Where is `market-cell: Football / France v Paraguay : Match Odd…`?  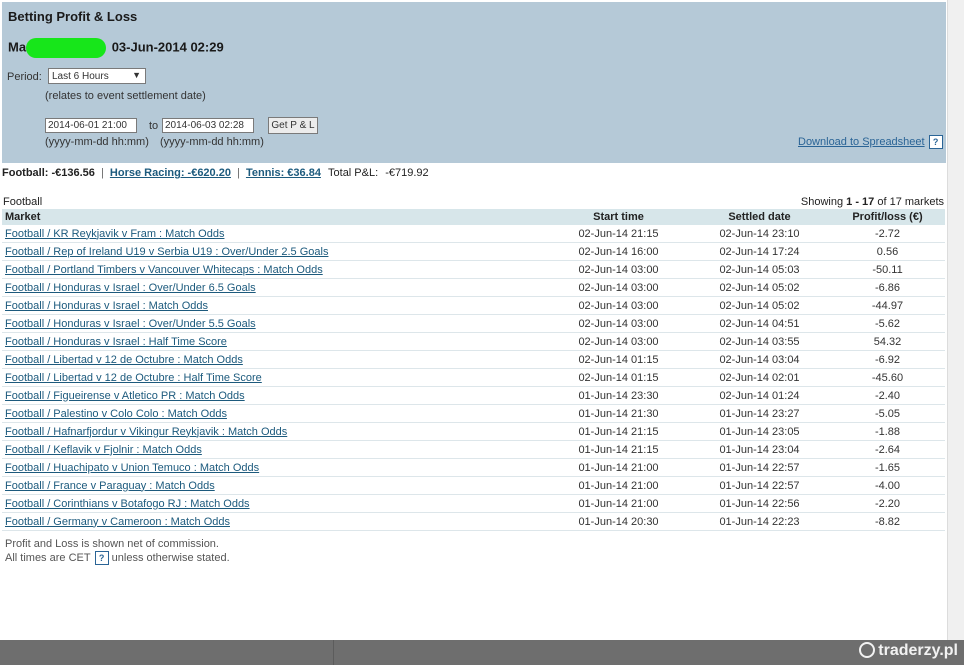 market-cell: Football / France v Paraguay : Match Odd… is located at coordinates (275, 485).